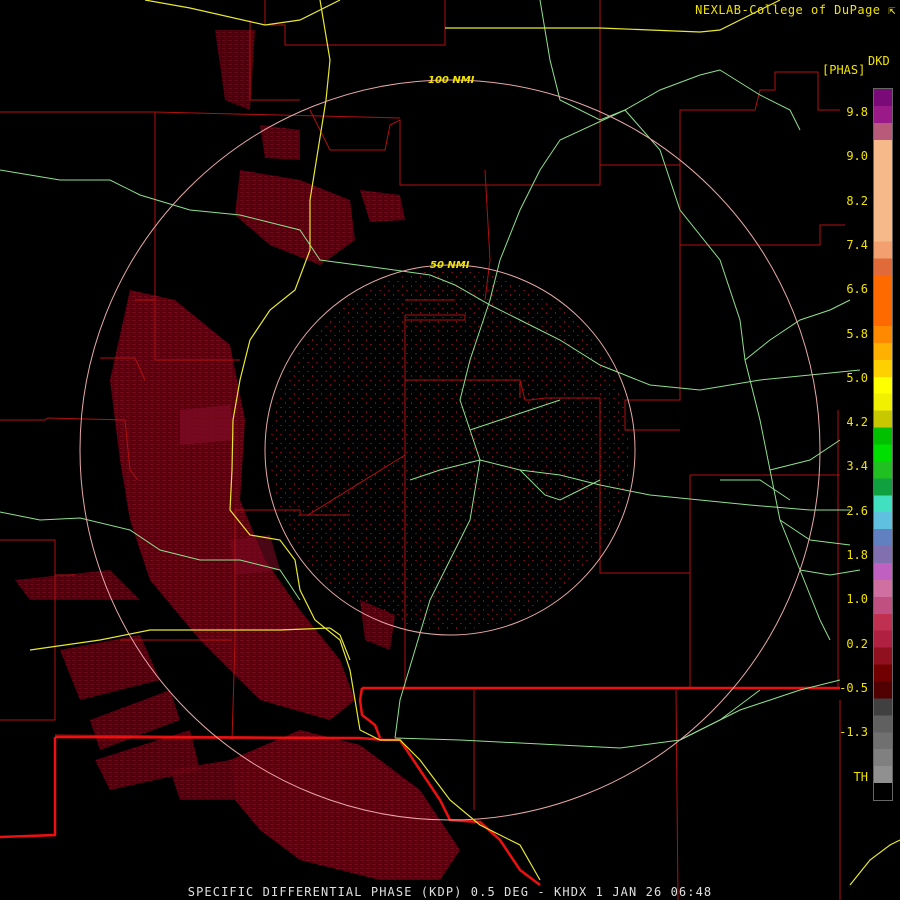 Image resolution: width=900 pixels, height=900 pixels. Describe the element at coordinates (853, 687) in the screenshot. I see `color-scale-tick-label: -0.5` at that location.